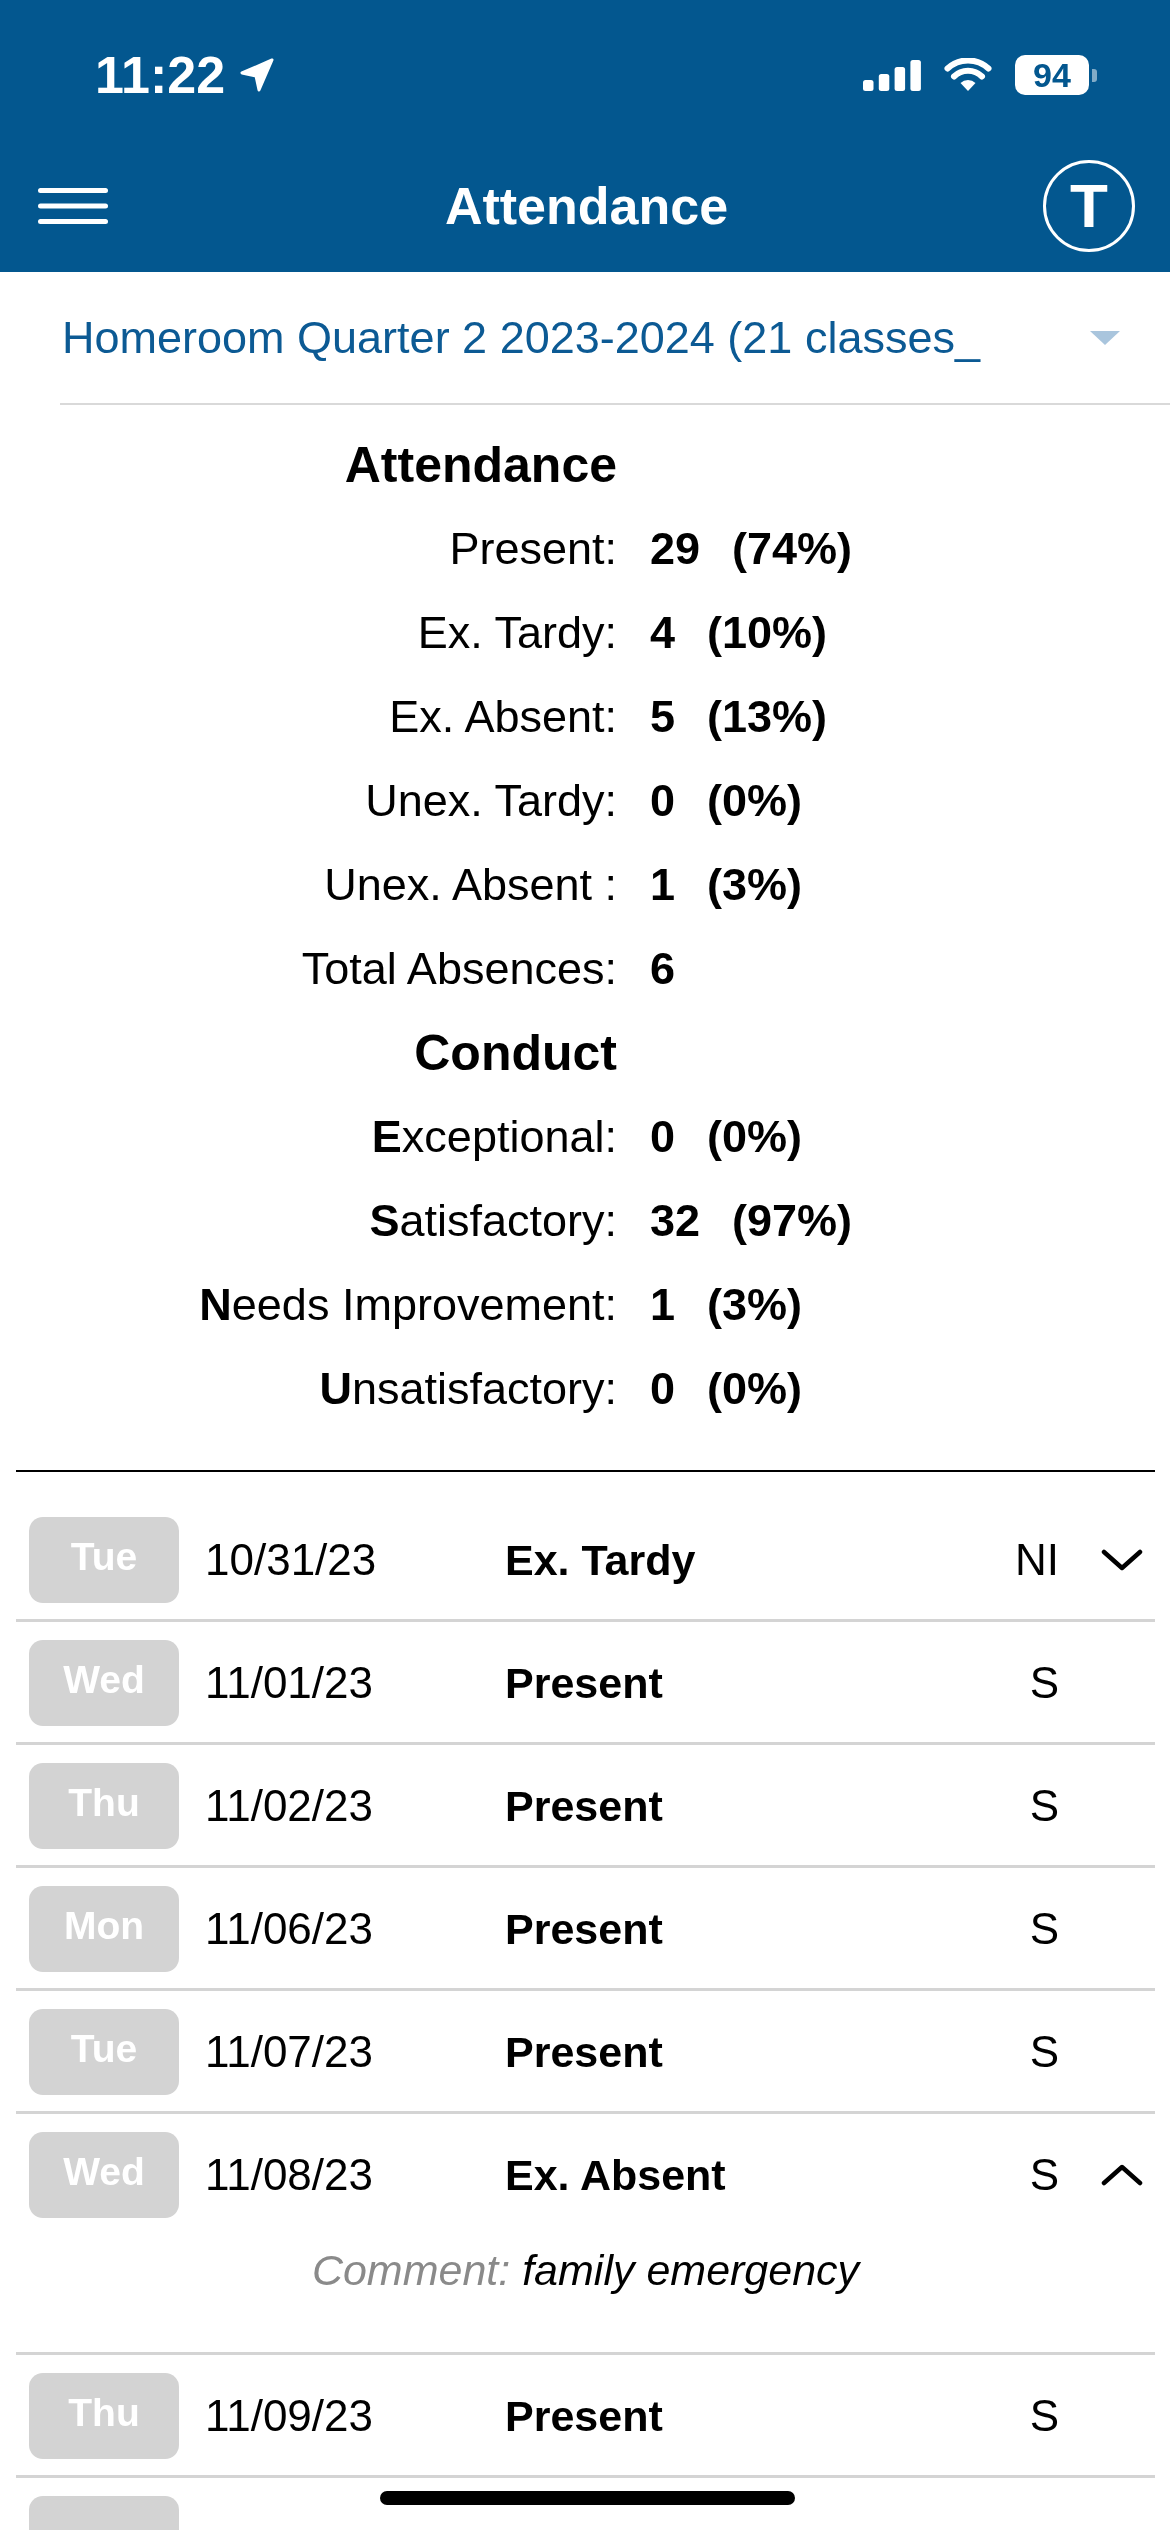 The height and width of the screenshot is (2532, 1170). I want to click on stat-count: 6, so click(663, 969).